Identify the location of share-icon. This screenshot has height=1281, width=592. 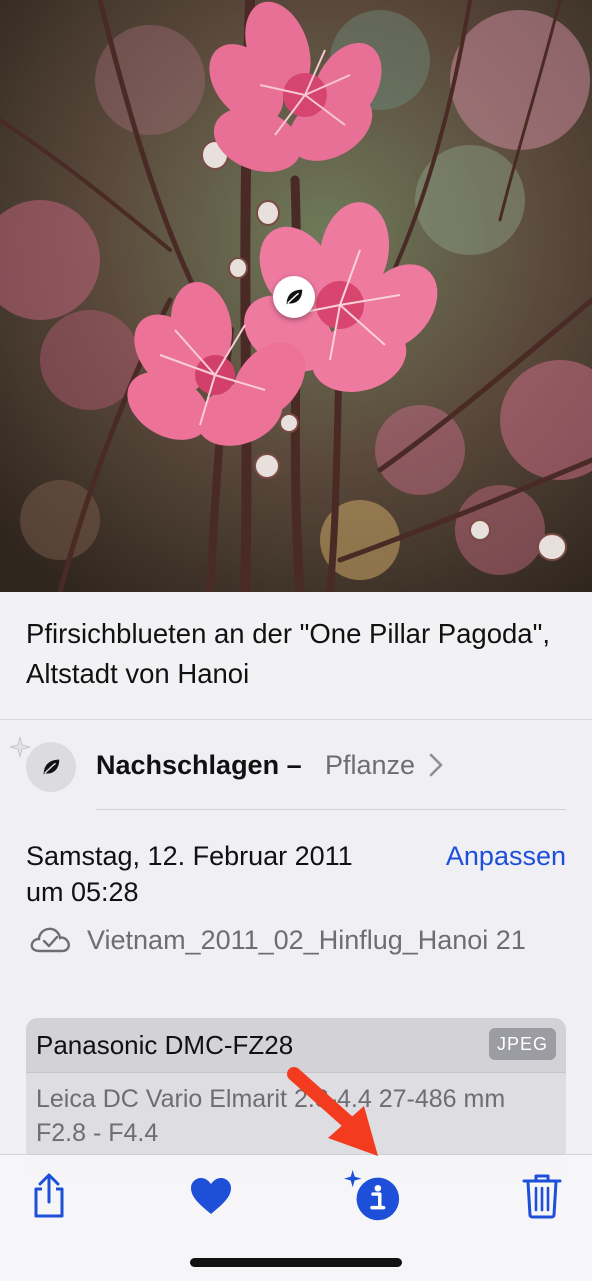
(49, 1195).